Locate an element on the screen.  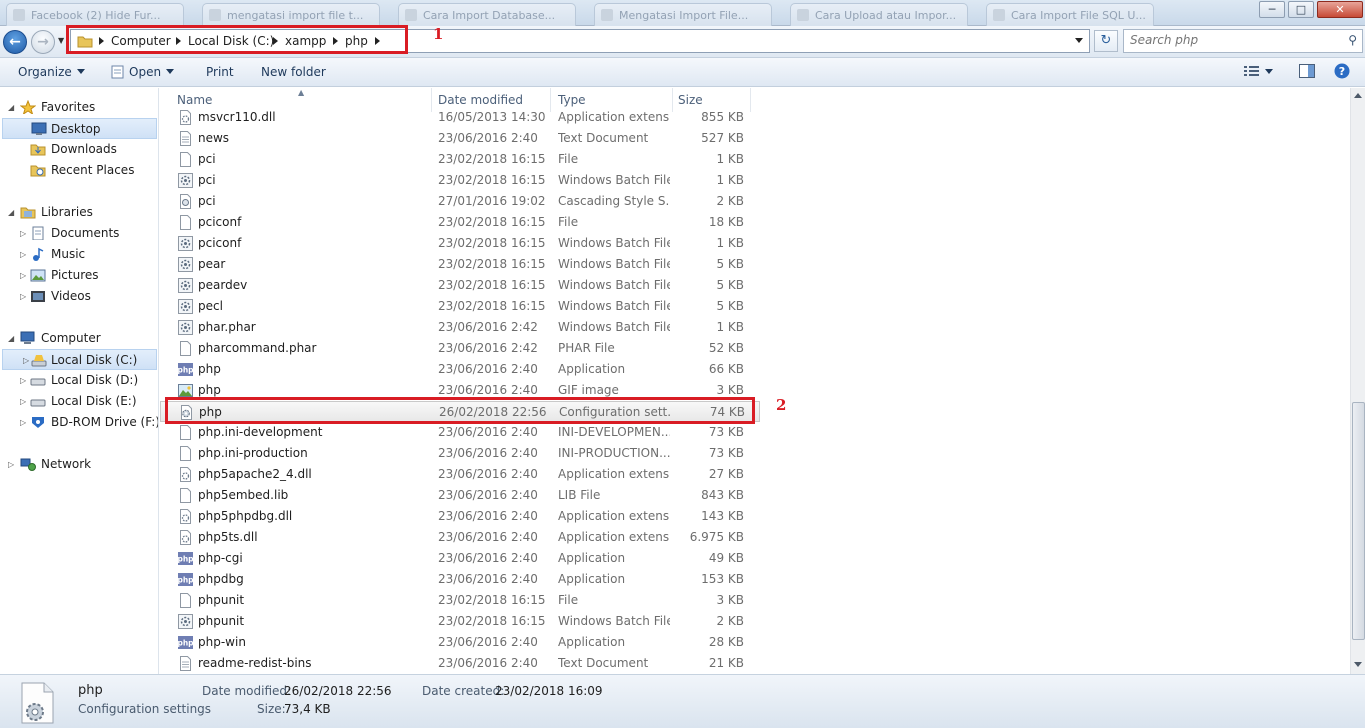
view-options-button is located at coordinates (1258, 73).